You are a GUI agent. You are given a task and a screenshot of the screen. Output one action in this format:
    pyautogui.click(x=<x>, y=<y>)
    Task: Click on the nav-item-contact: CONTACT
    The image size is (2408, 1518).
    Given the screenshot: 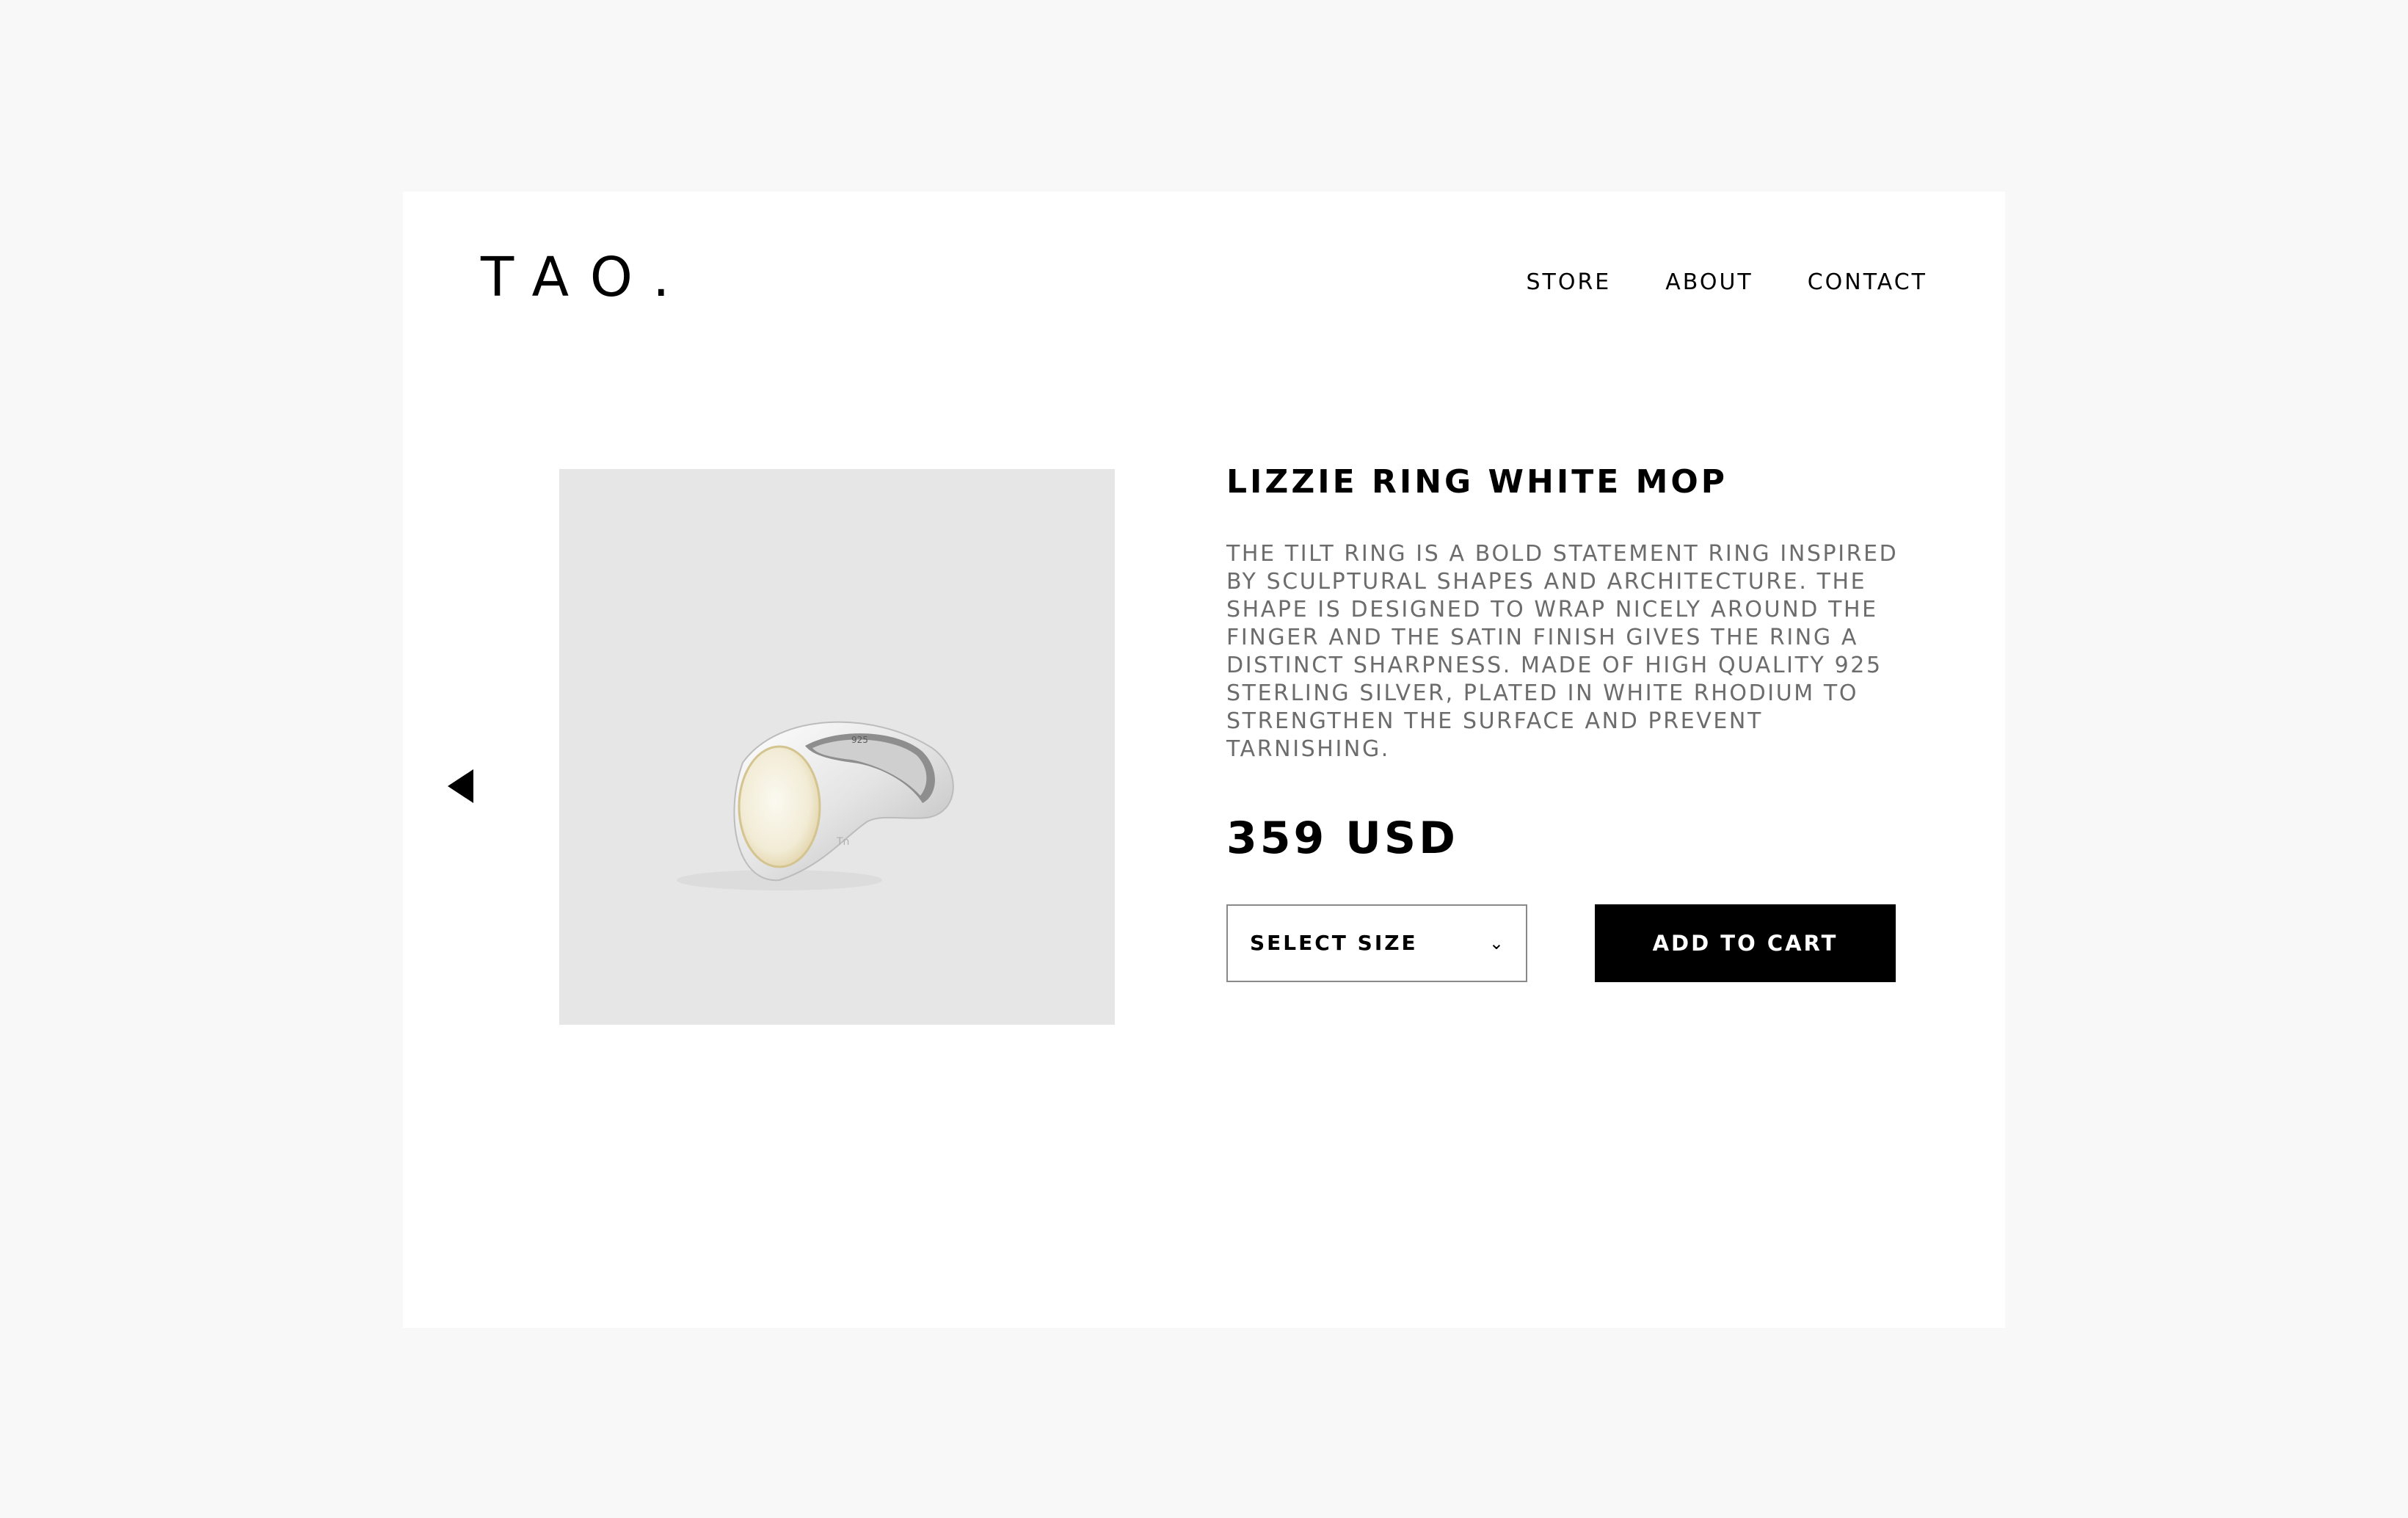 What is the action you would take?
    pyautogui.click(x=1867, y=282)
    